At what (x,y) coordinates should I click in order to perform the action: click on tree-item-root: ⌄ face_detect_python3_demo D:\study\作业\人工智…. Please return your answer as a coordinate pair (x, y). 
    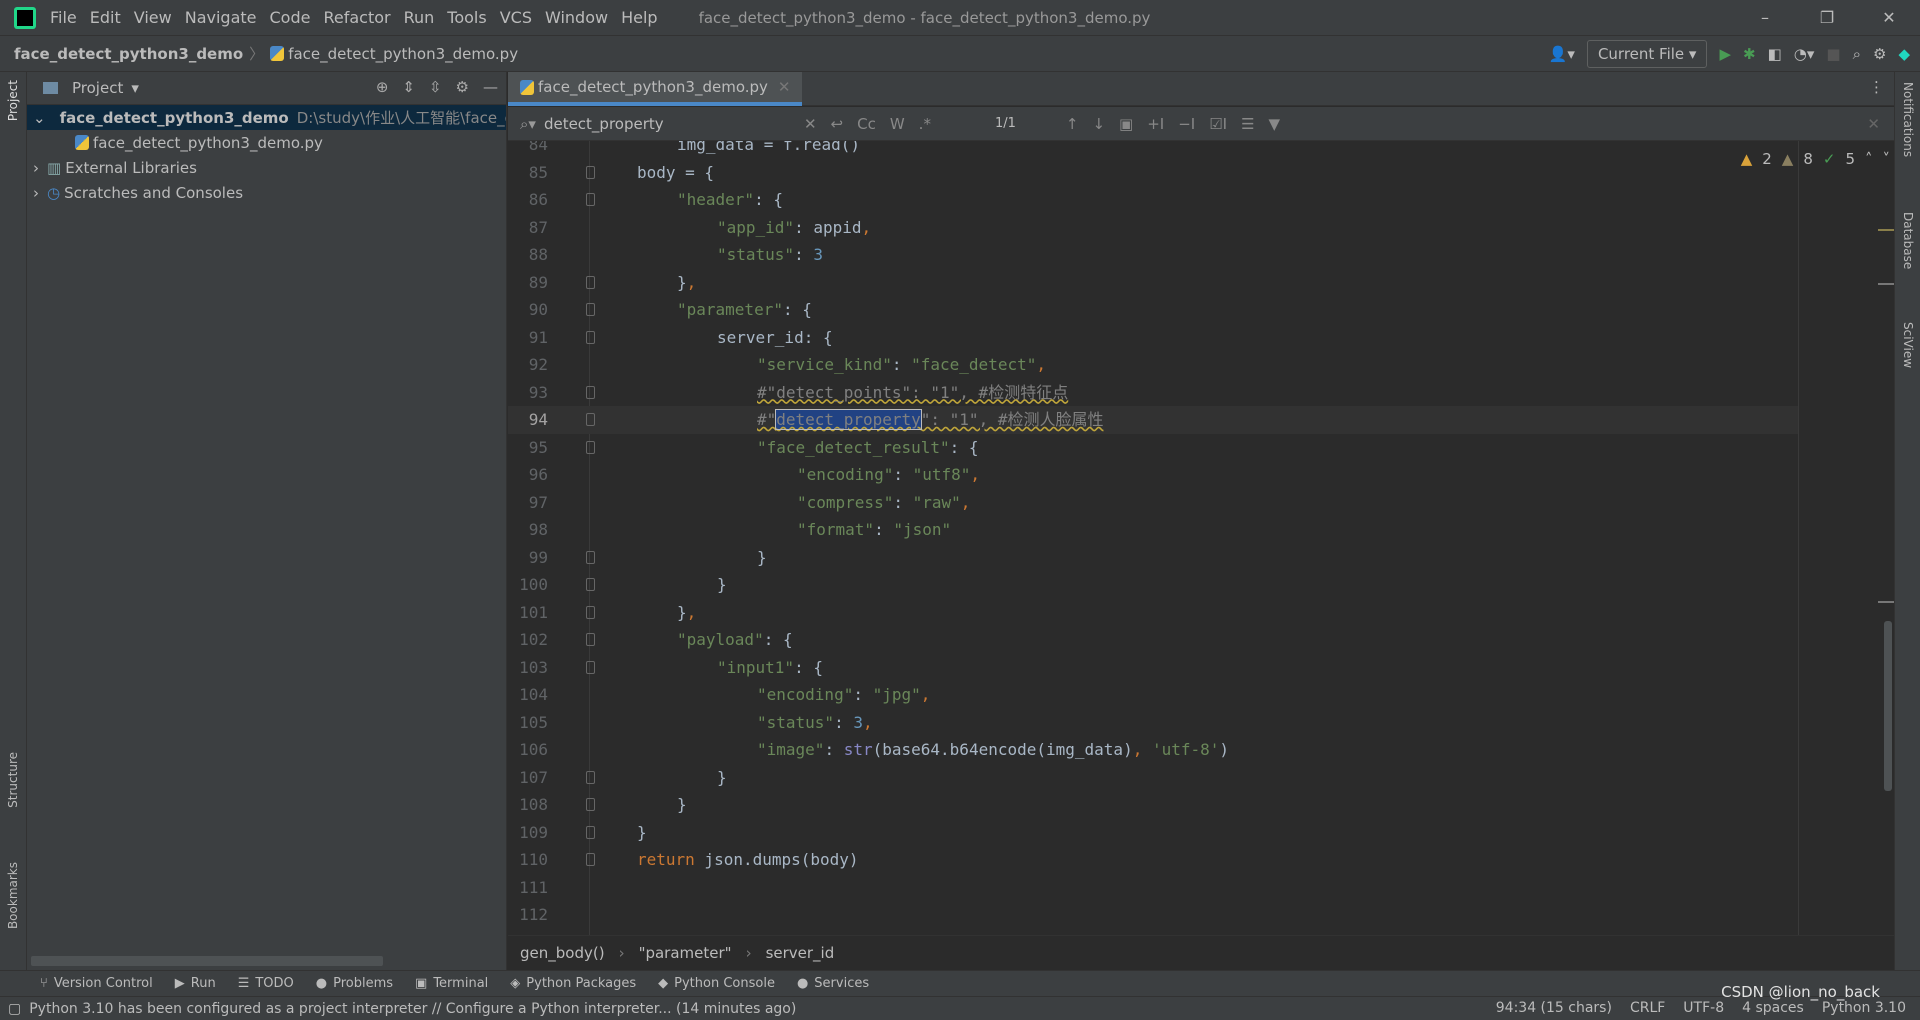
    Looking at the image, I should click on (266, 117).